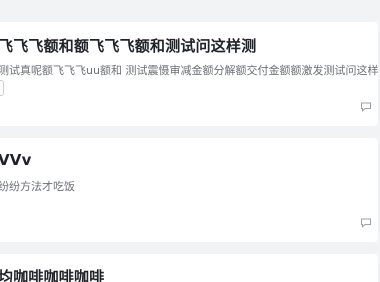  What do you see at coordinates (128, 45) in the screenshot?
I see `post-title: 飞飞飞额和额飞飞飞额和测试问这样测` at bounding box center [128, 45].